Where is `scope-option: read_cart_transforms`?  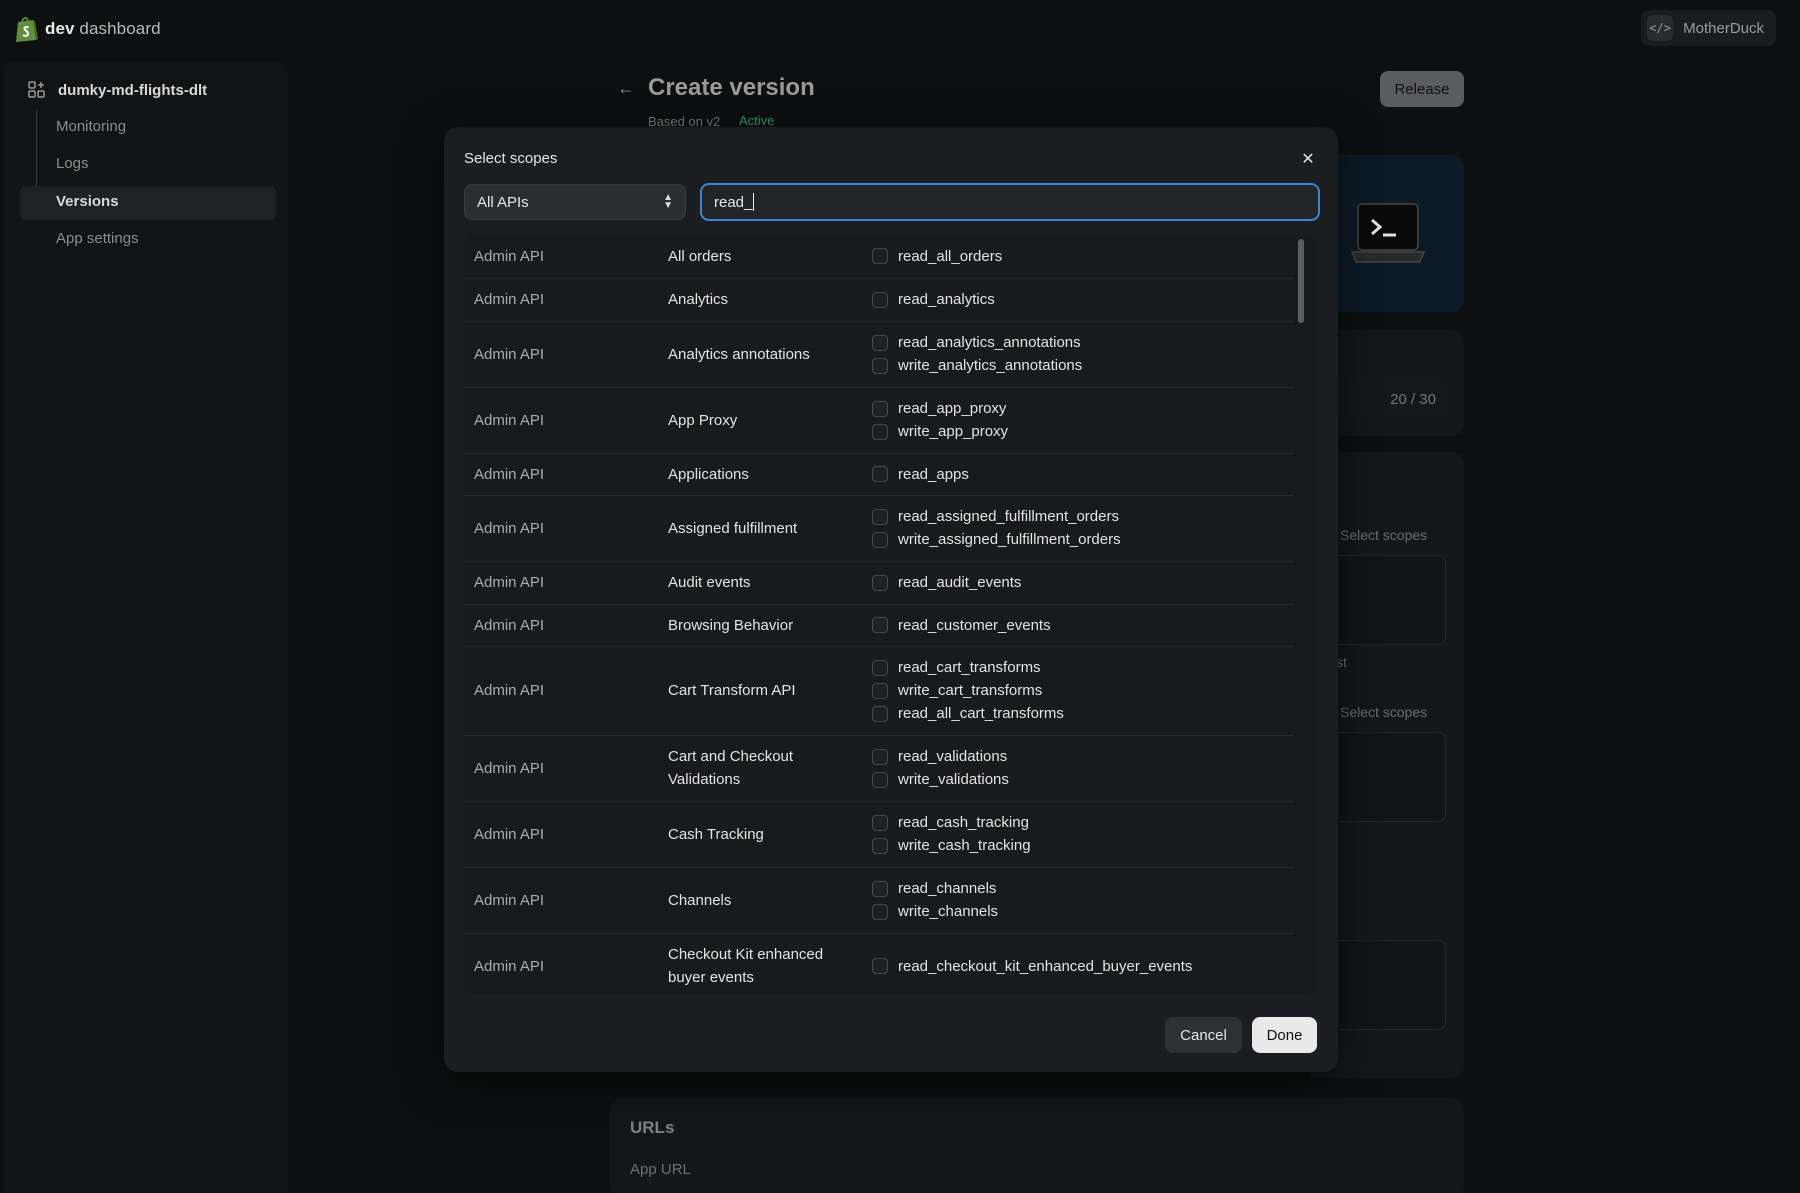
scope-option: read_cart_transforms is located at coordinates (1083, 667).